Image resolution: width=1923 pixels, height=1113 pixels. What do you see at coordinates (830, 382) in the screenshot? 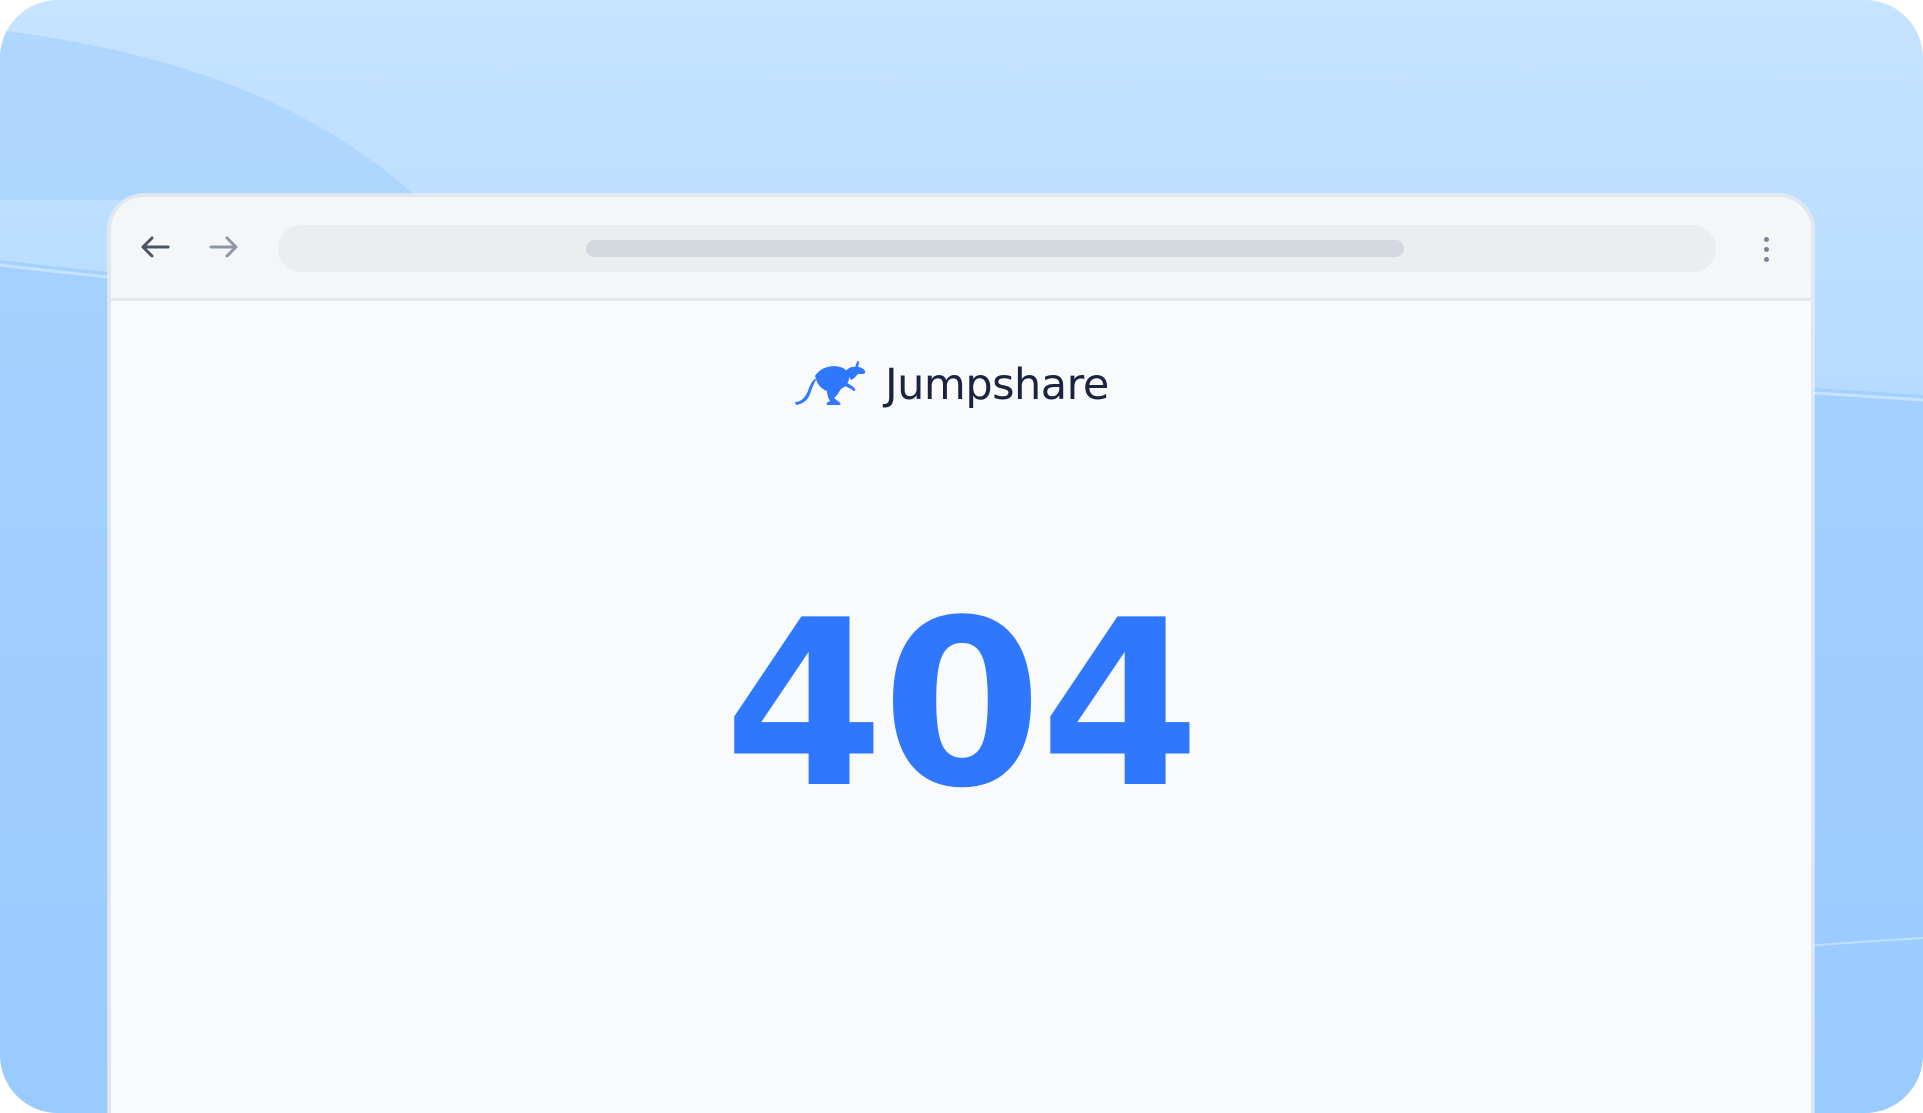
I see `kangaroo-icon` at bounding box center [830, 382].